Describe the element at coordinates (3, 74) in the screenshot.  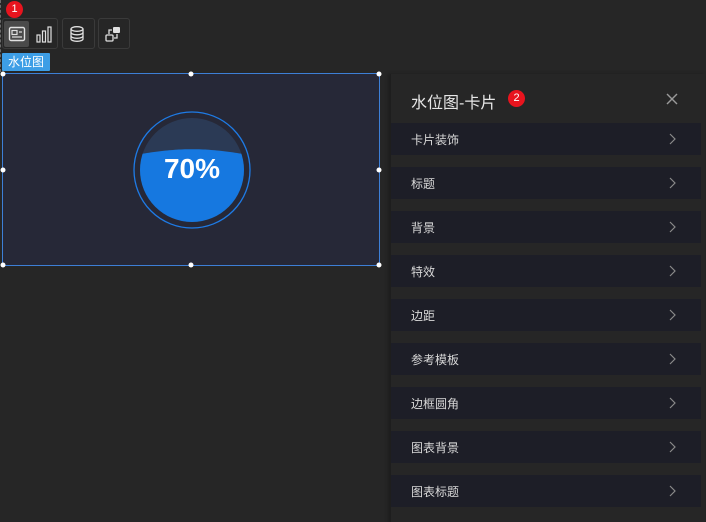
I see `resize-handle-nw` at that location.